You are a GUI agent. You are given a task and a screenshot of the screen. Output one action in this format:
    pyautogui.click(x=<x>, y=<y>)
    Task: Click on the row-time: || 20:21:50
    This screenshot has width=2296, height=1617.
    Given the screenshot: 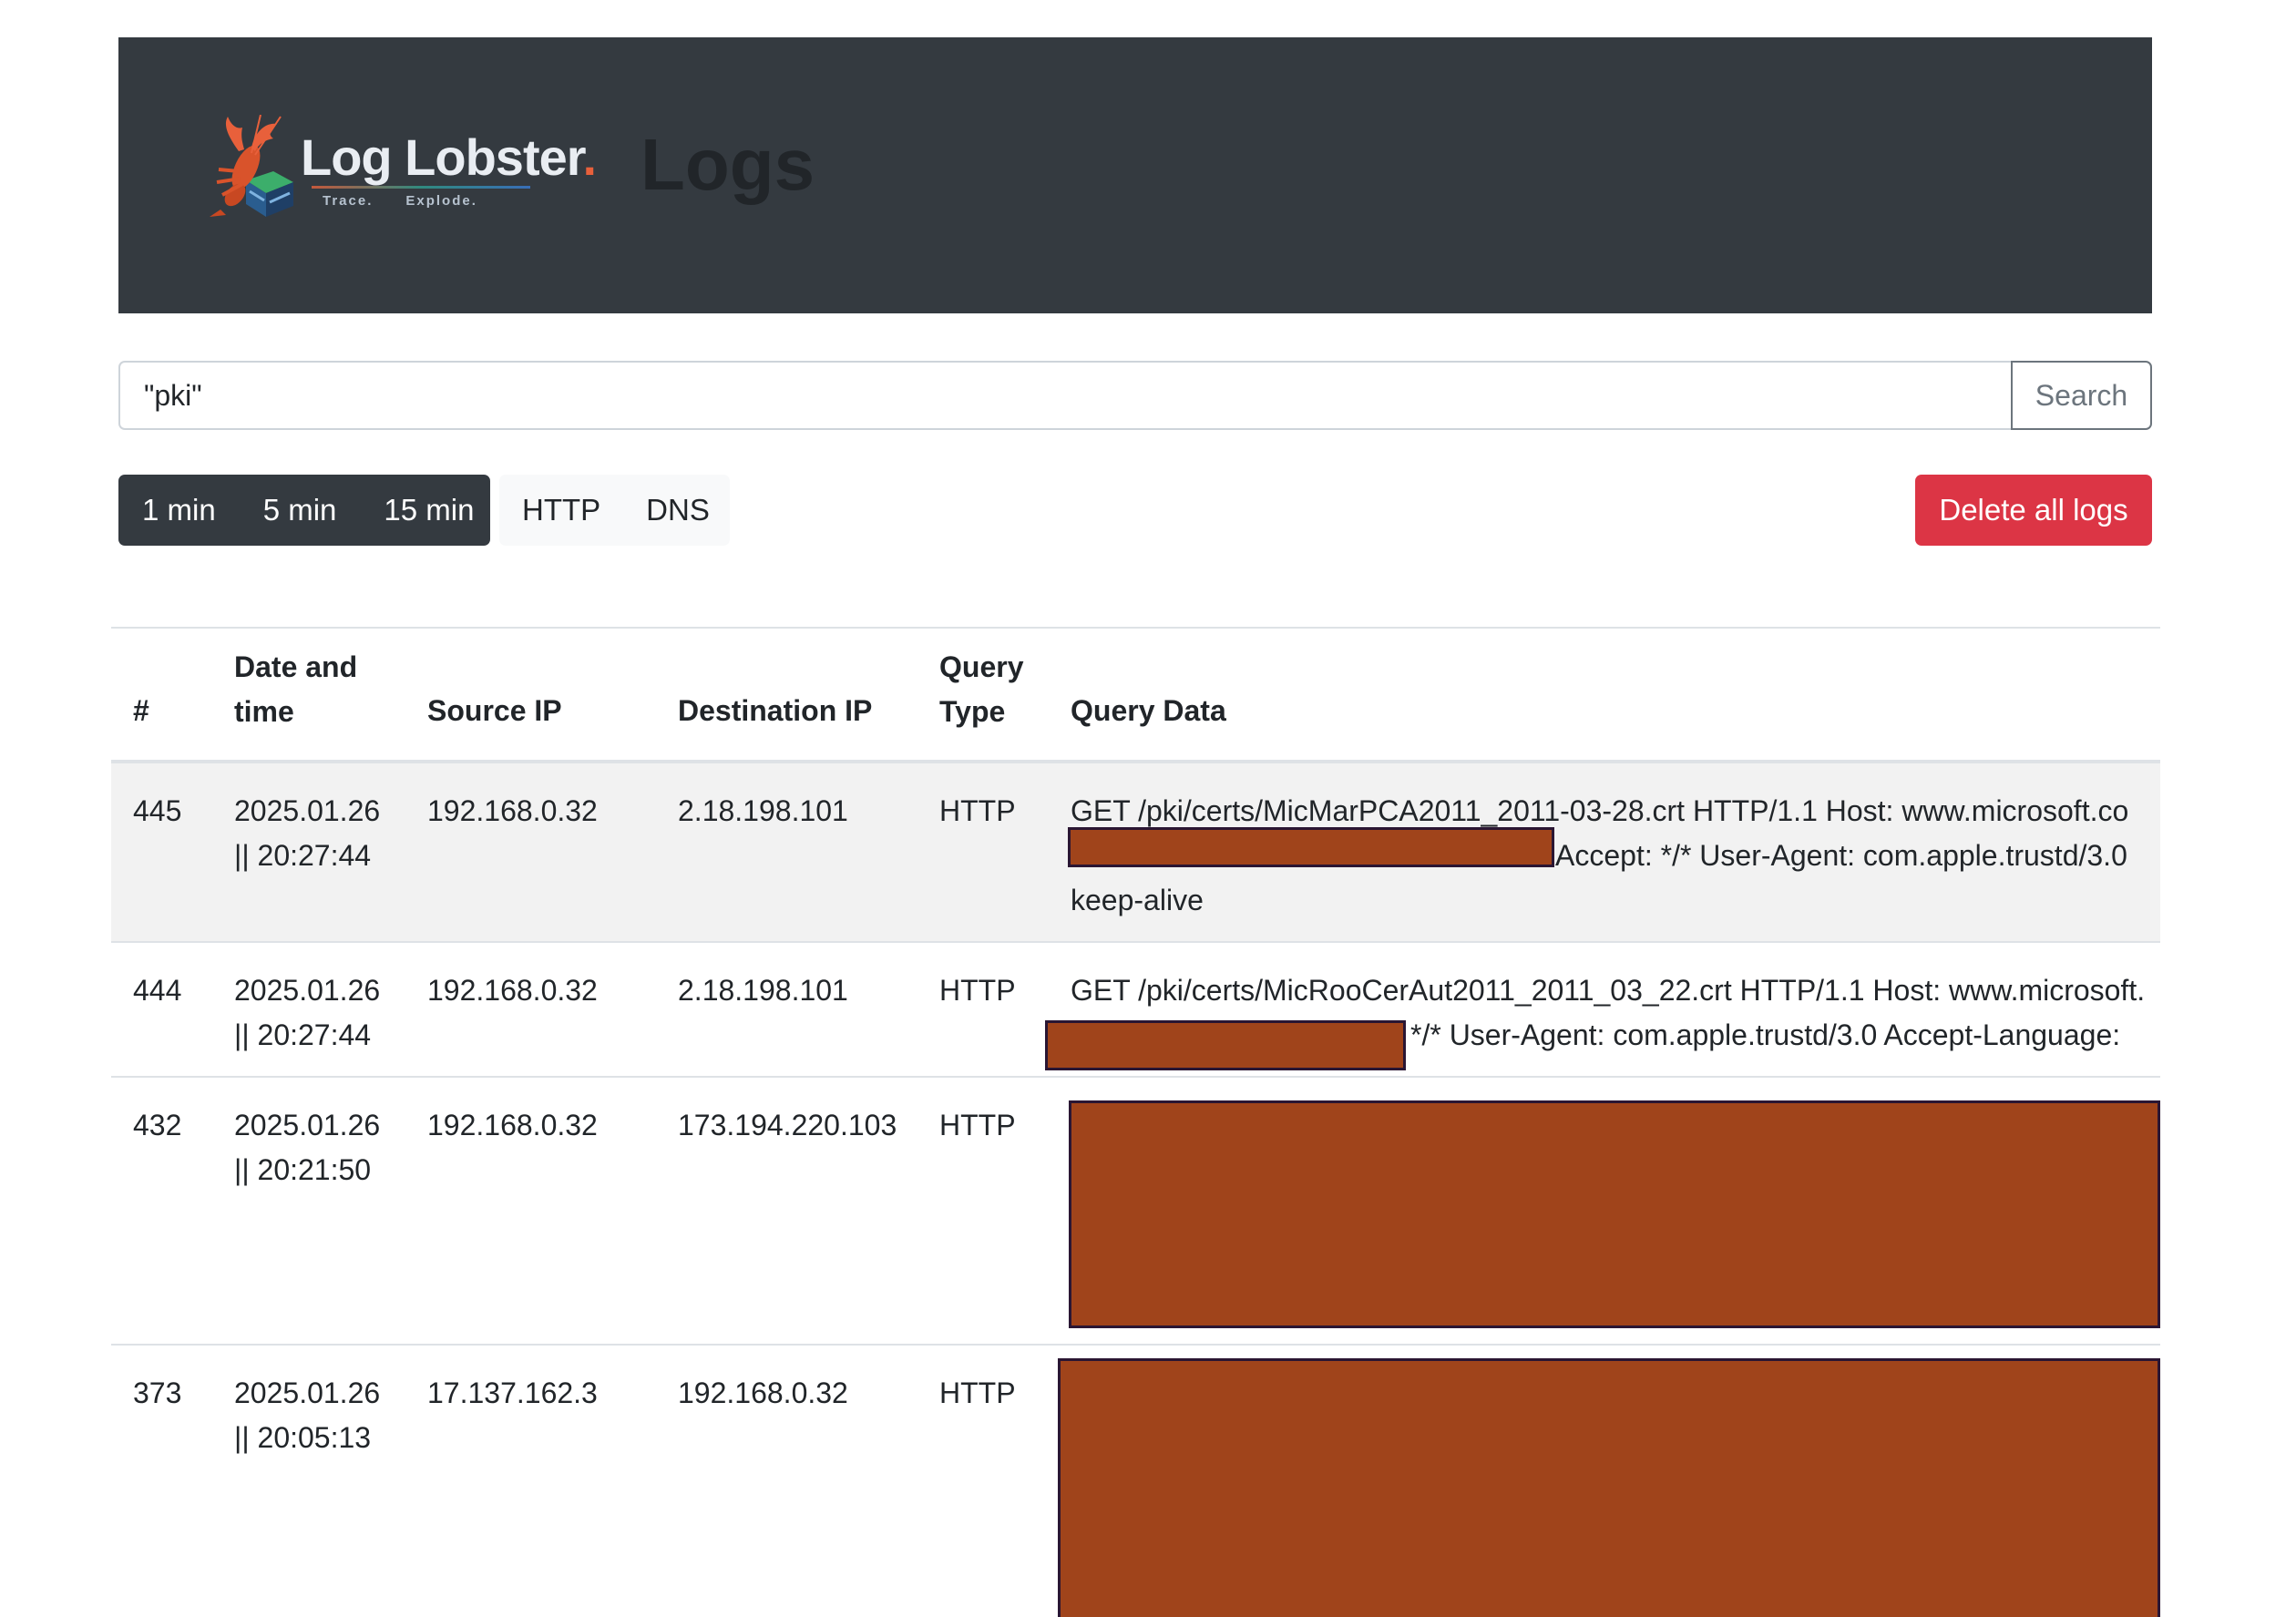 What is the action you would take?
    pyautogui.click(x=303, y=1169)
    